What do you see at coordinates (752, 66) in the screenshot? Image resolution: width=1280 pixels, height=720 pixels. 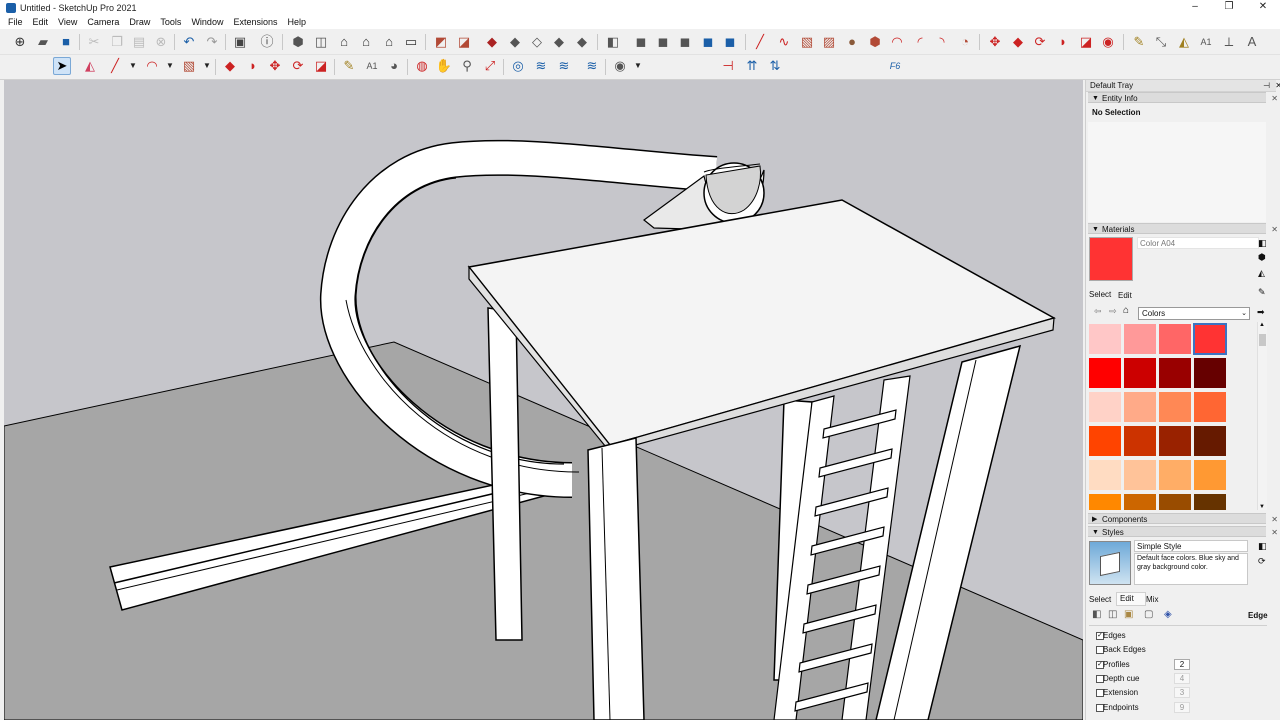 I see `display-section-icon: ⇈` at bounding box center [752, 66].